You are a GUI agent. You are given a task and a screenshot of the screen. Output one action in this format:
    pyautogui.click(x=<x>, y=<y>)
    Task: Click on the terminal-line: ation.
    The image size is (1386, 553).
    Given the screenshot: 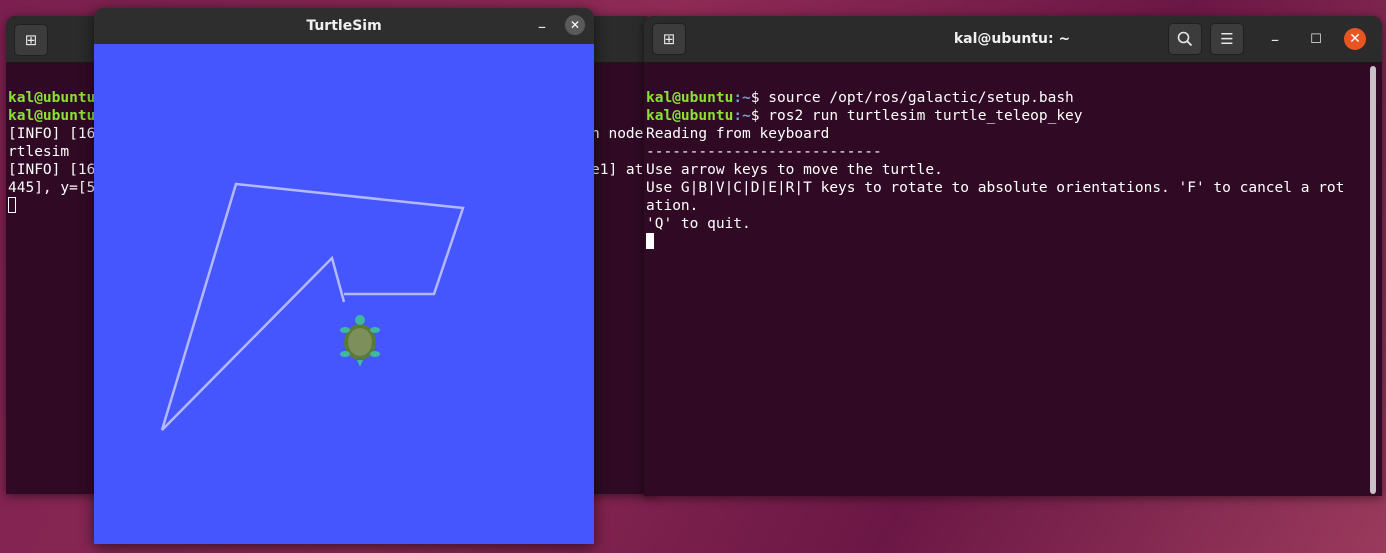 What is the action you would take?
    pyautogui.click(x=672, y=206)
    